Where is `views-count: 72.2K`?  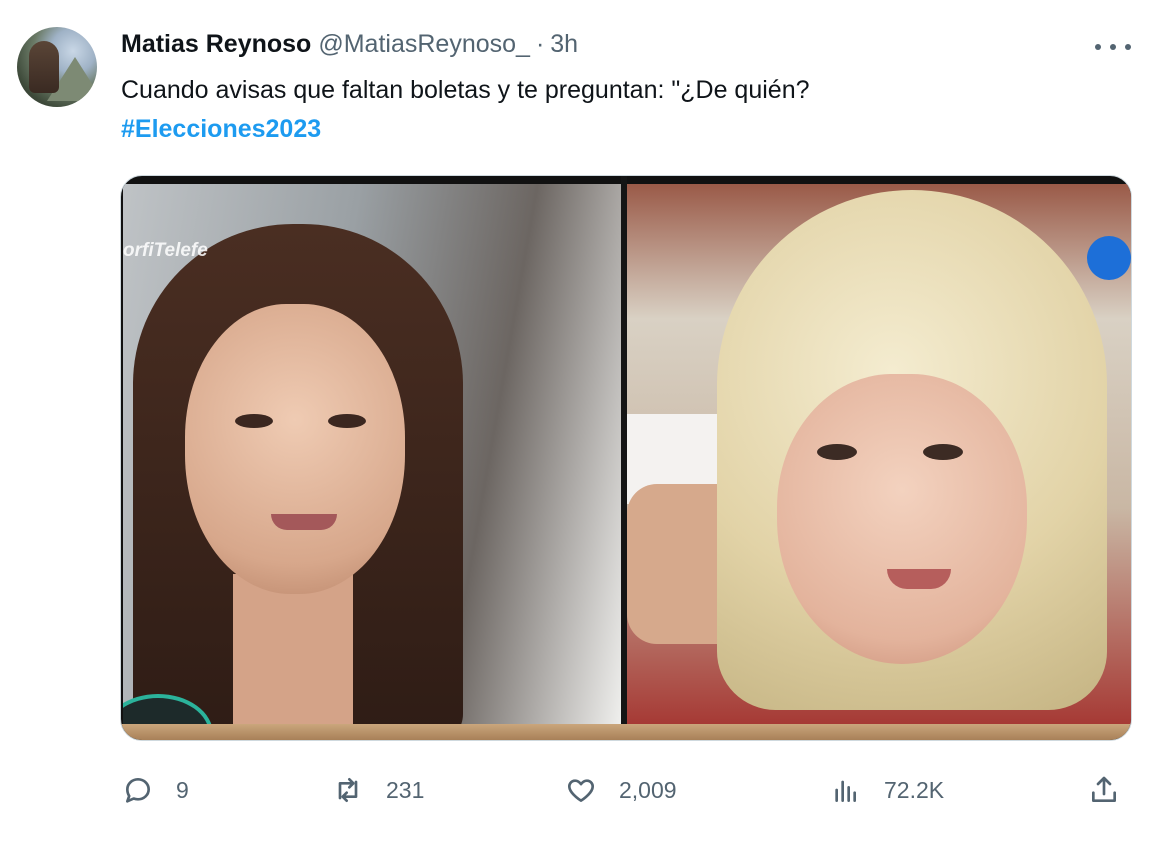 views-count: 72.2K is located at coordinates (914, 789).